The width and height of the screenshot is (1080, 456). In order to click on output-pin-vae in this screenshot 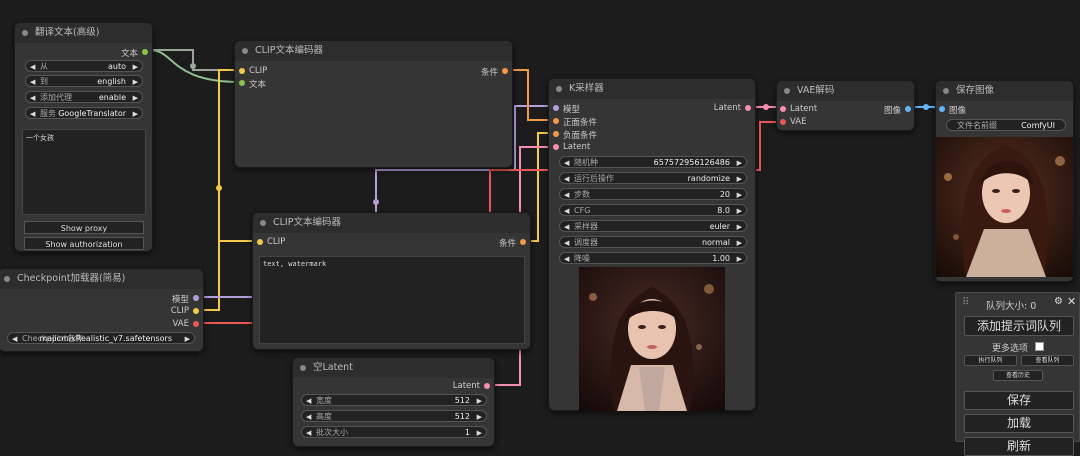, I will do `click(196, 324)`.